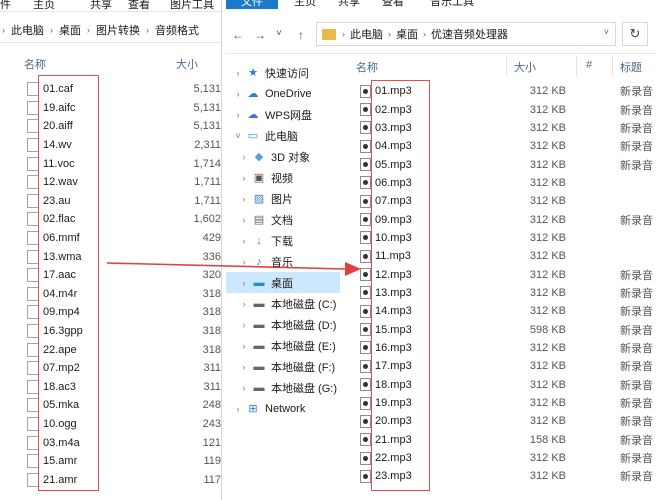 The height and width of the screenshot is (500, 656). I want to click on nav-item-label: 快速访问, so click(287, 73).